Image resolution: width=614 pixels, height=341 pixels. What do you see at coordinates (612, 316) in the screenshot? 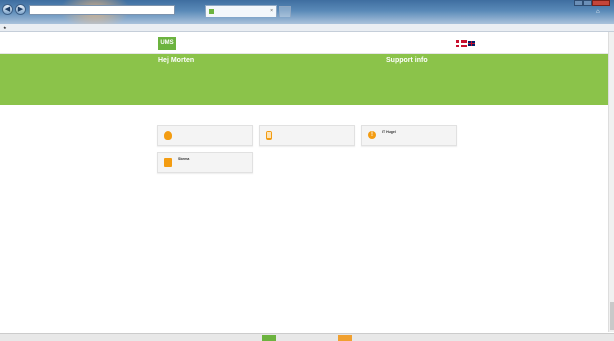
I see `scrollbar-thumb` at bounding box center [612, 316].